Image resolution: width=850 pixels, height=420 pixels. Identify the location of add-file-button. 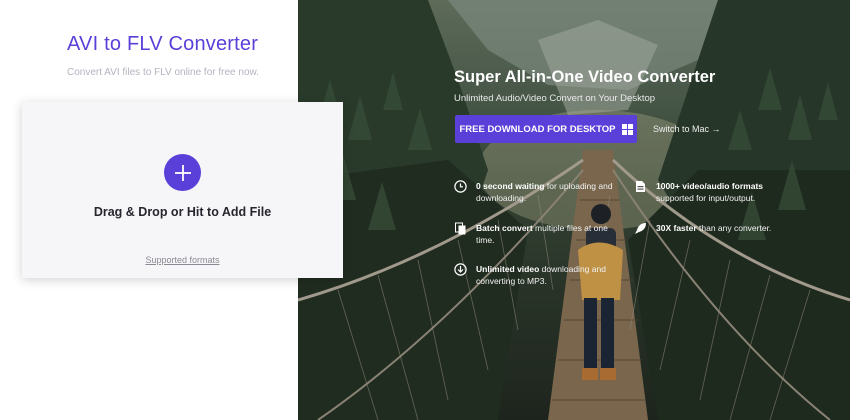
(182, 172).